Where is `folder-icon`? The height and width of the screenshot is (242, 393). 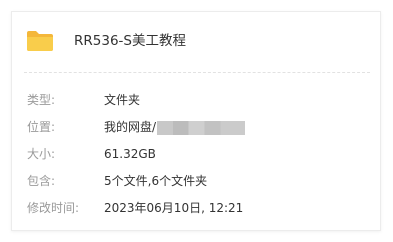
folder-icon is located at coordinates (40, 41).